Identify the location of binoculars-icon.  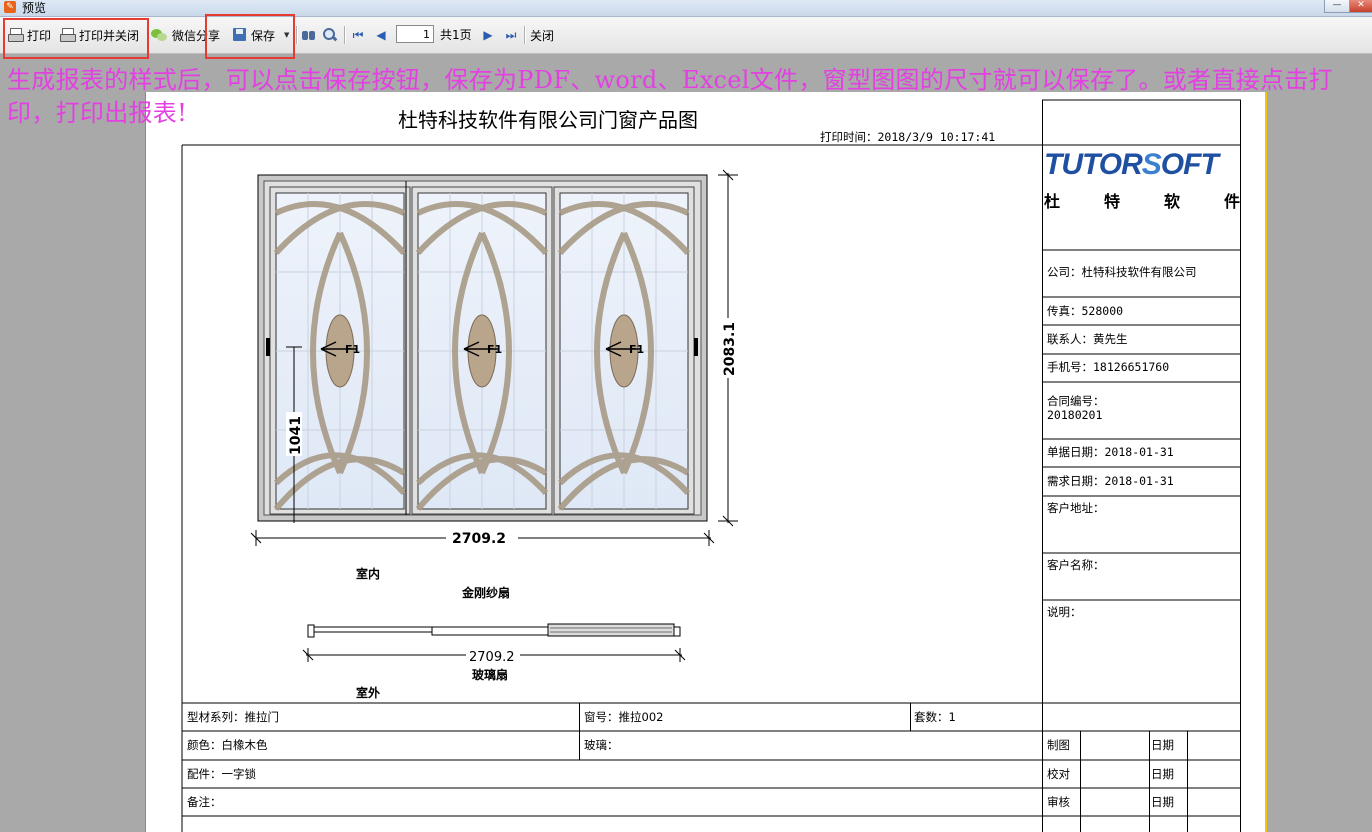
(309, 35).